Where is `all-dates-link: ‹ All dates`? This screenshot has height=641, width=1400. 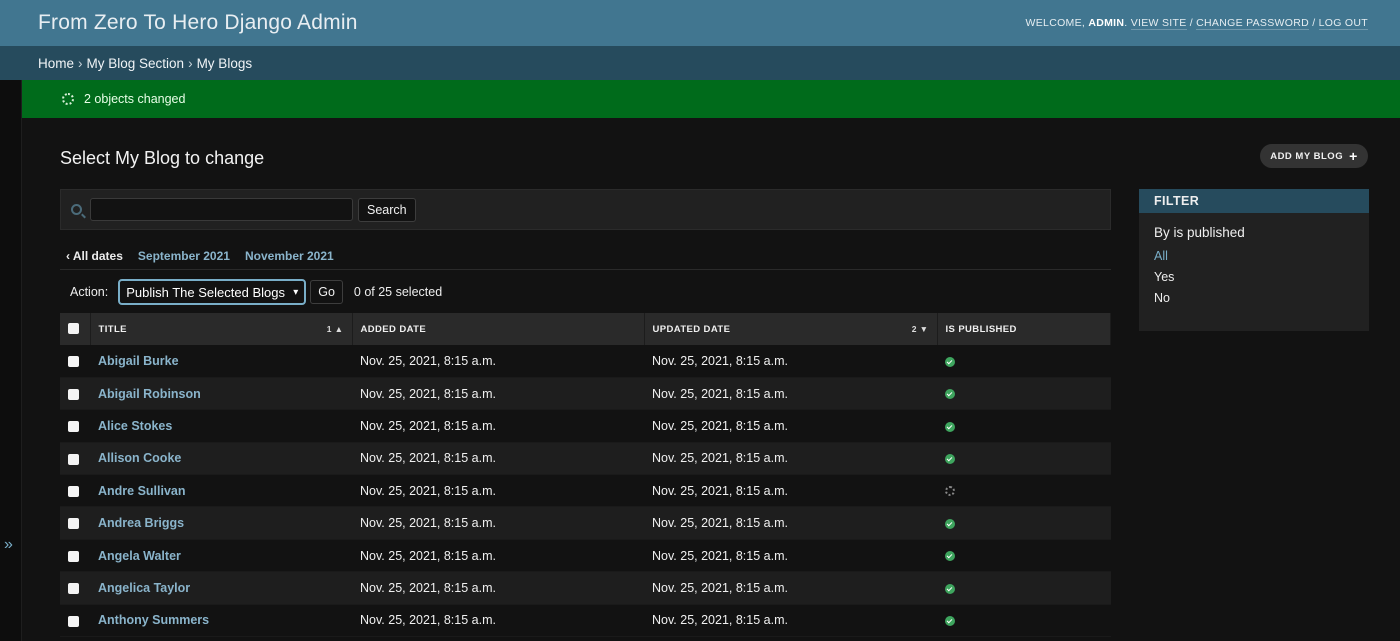
all-dates-link: ‹ All dates is located at coordinates (94, 256).